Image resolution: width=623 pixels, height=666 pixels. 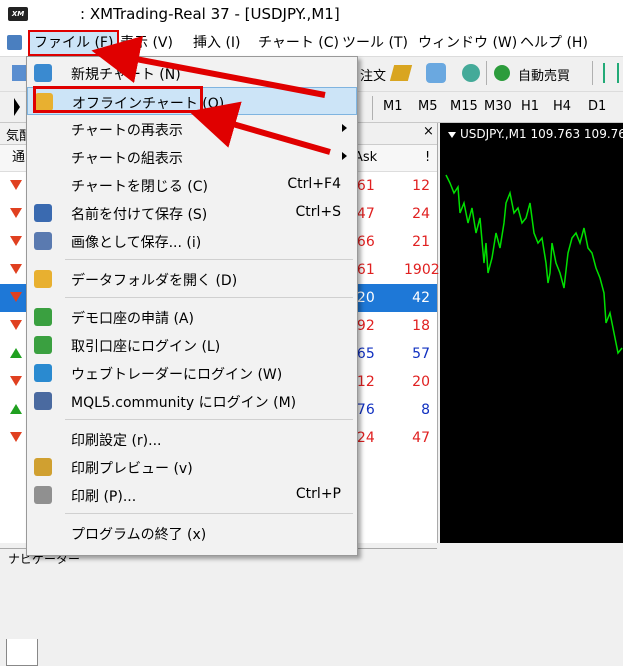 I want to click on price-chart, so click(x=534, y=264).